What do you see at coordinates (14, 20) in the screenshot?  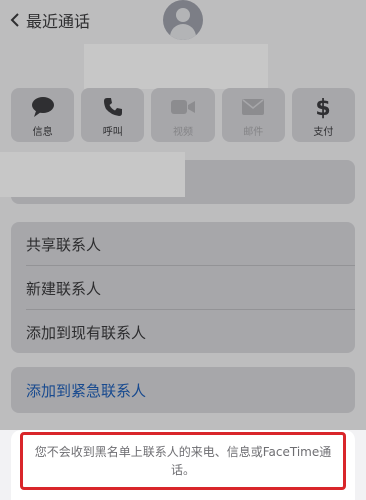 I see `chevron-left-icon` at bounding box center [14, 20].